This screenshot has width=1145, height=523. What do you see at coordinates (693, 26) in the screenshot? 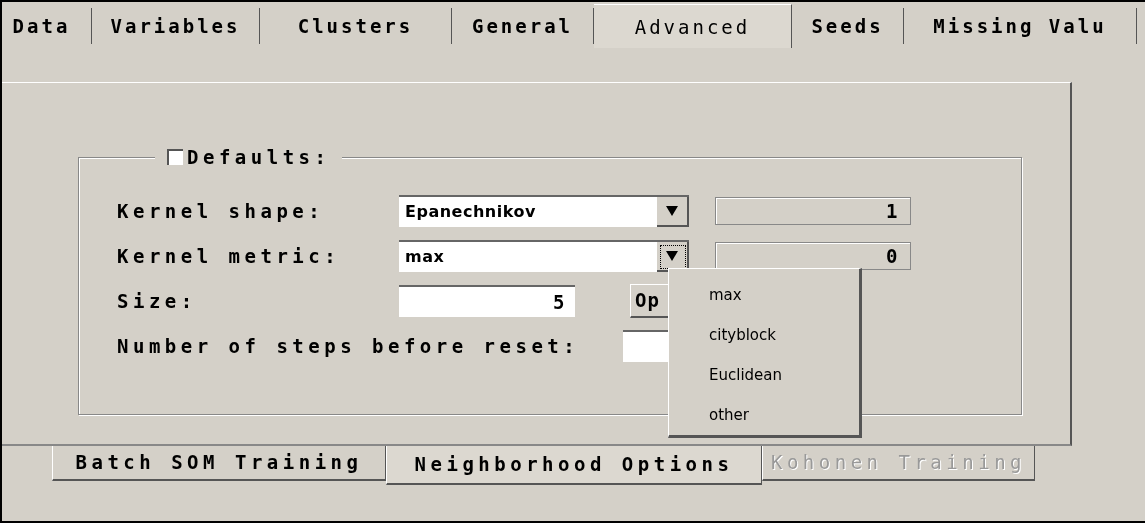
I see `tab: Advanced` at bounding box center [693, 26].